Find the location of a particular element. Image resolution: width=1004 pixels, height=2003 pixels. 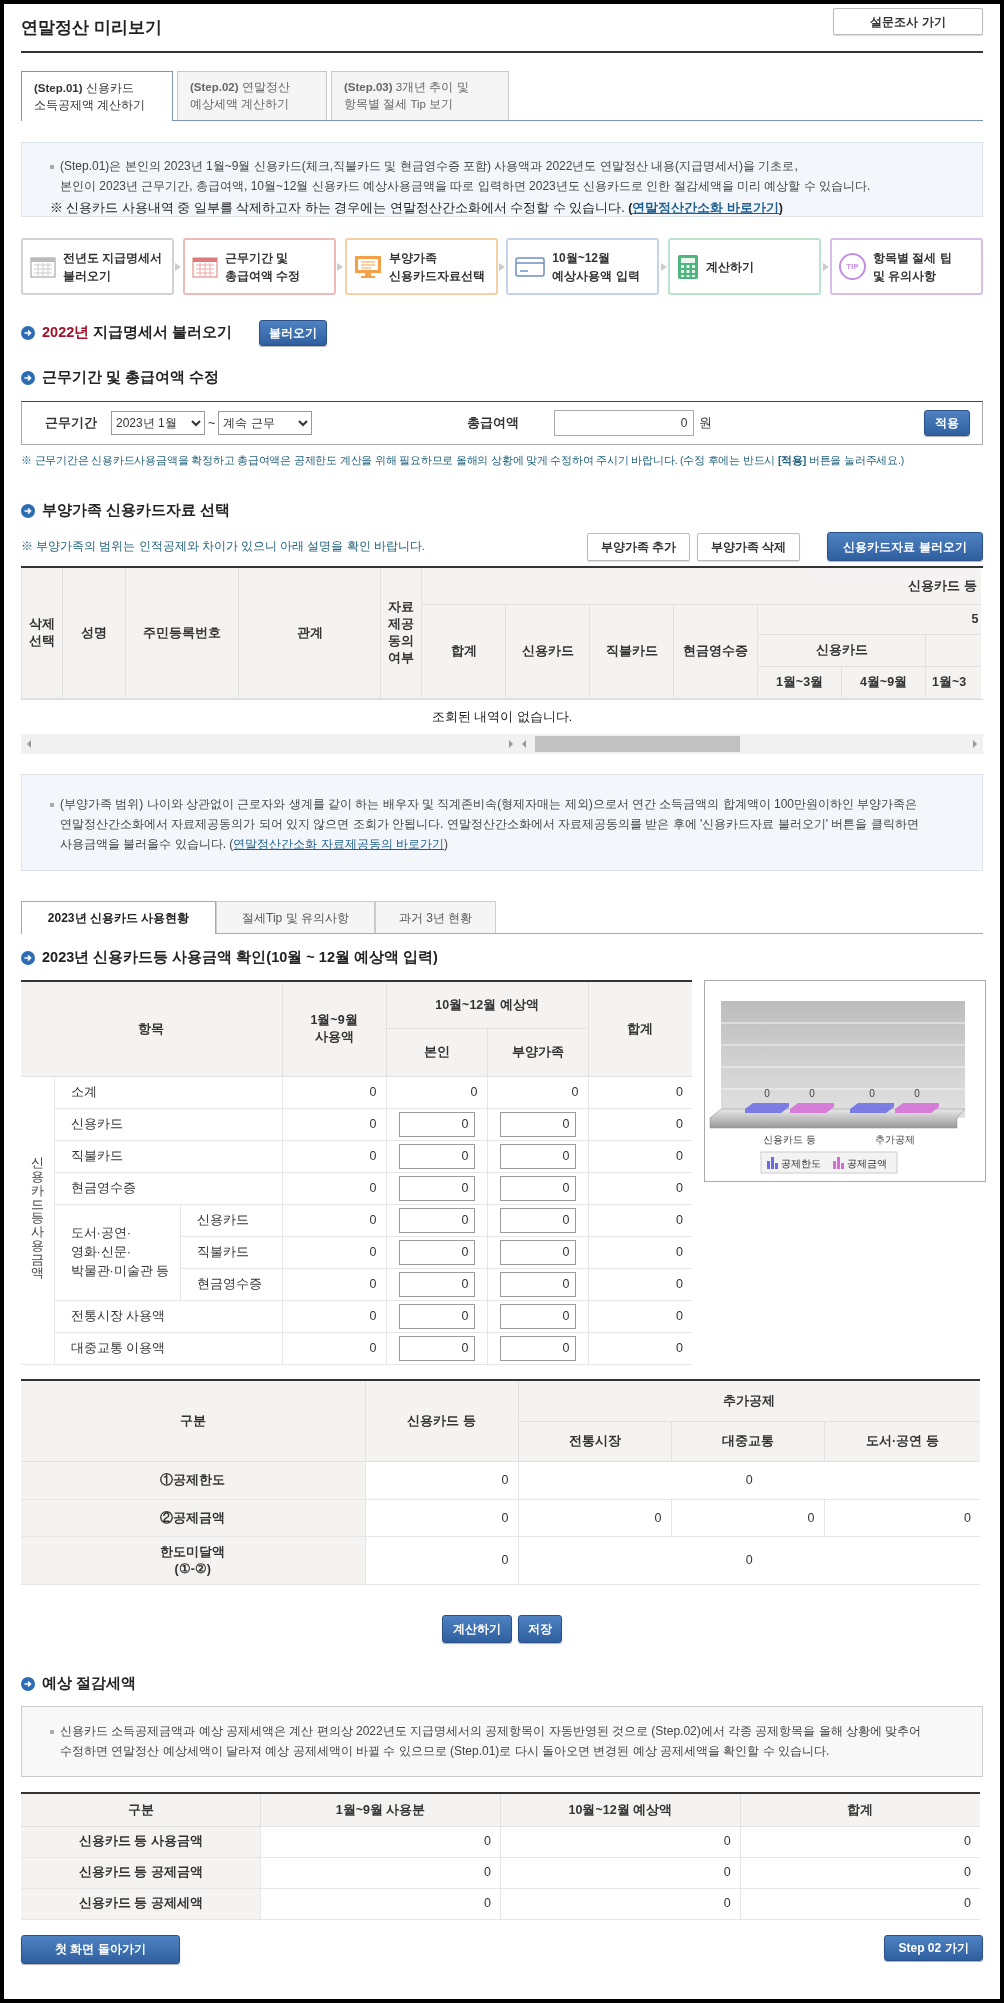

next-step-button: Step 02 가기 is located at coordinates (933, 1947).